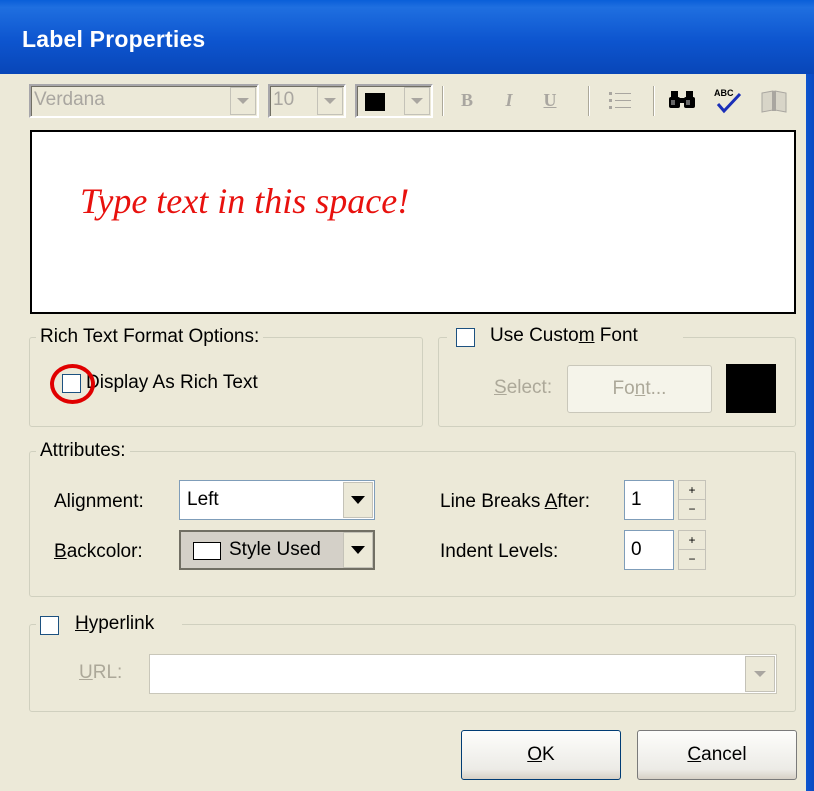 Image resolution: width=814 pixels, height=791 pixels. What do you see at coordinates (467, 100) in the screenshot?
I see `bold-button: B` at bounding box center [467, 100].